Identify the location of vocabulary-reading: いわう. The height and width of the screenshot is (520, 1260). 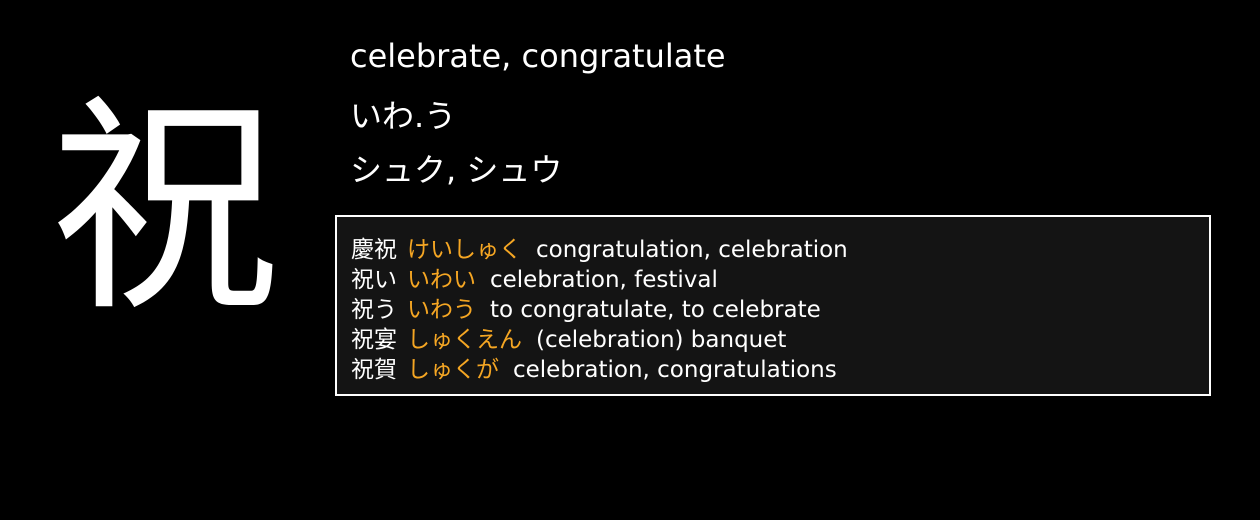
(441, 310).